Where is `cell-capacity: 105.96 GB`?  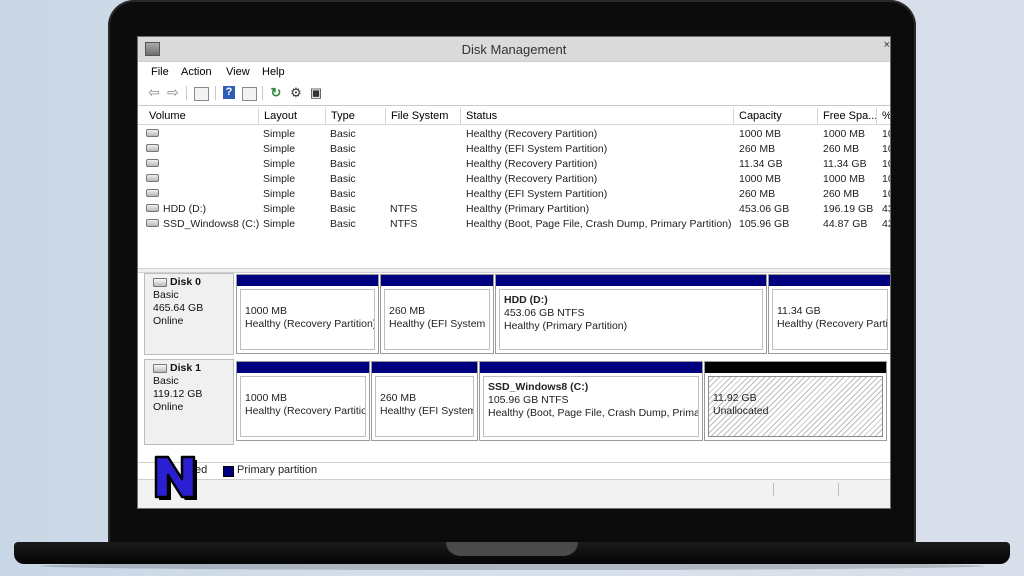
cell-capacity: 105.96 GB is located at coordinates (764, 224).